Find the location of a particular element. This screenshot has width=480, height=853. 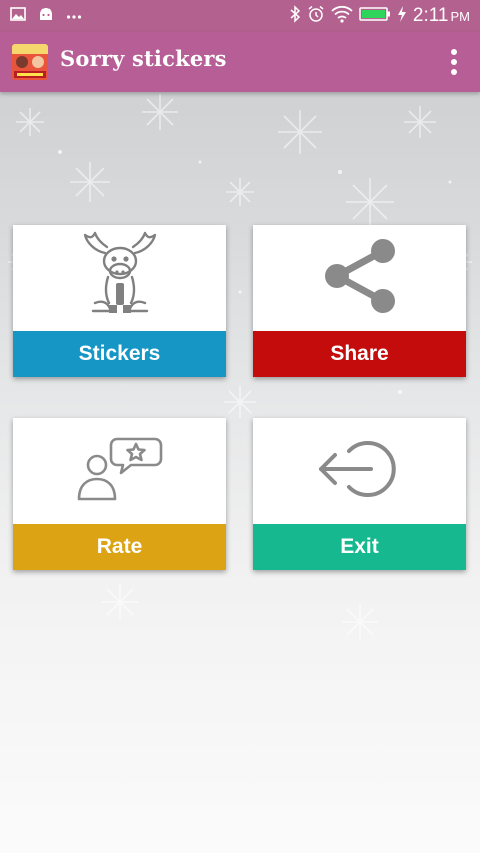

tile-exit-label: Exit is located at coordinates (359, 546).